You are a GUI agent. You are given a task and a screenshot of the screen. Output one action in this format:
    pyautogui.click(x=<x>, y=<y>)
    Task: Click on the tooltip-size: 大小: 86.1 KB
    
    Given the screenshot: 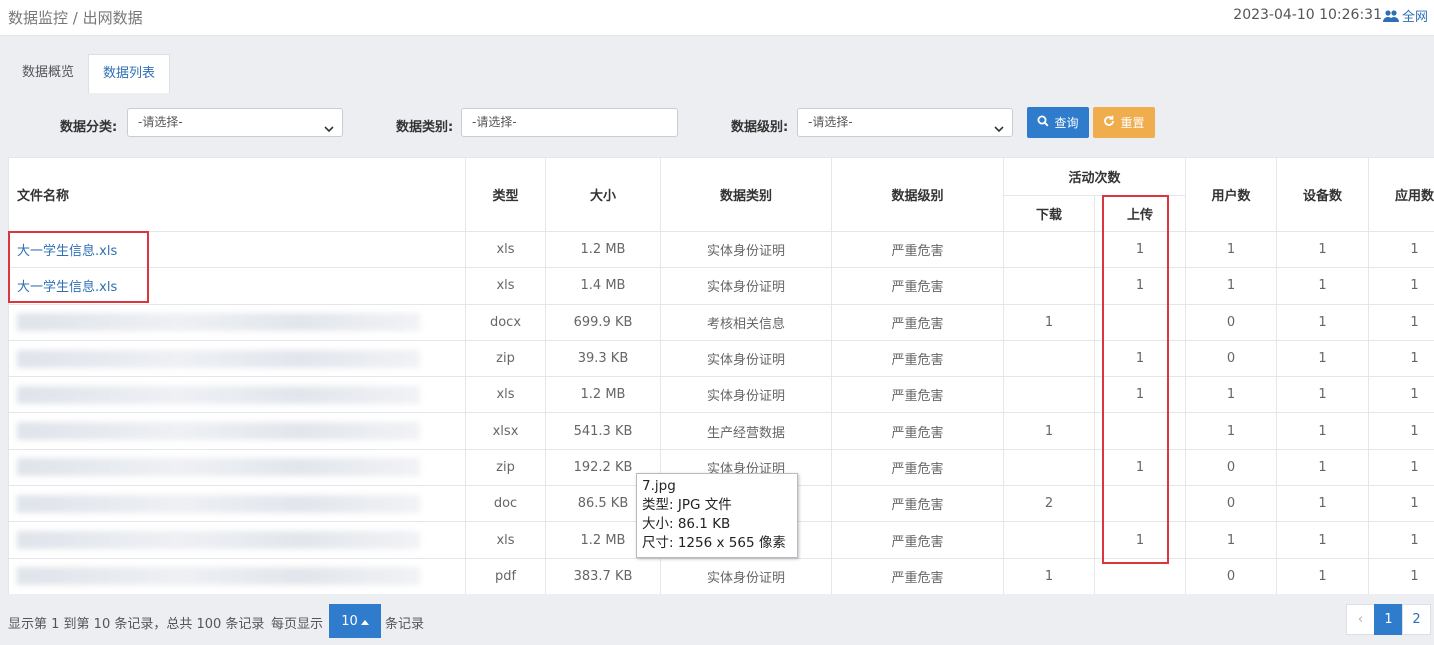 What is the action you would take?
    pyautogui.click(x=686, y=524)
    